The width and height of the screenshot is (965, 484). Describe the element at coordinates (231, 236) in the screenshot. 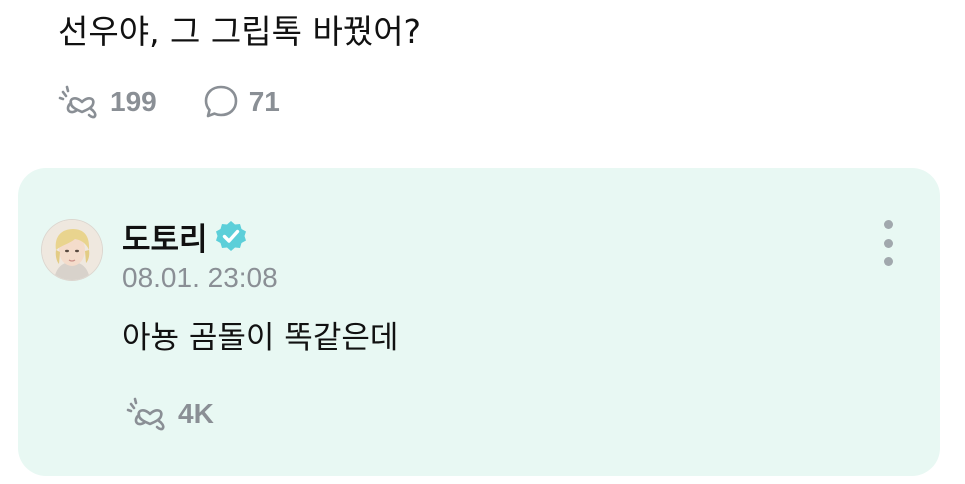

I see `verified-badge-icon` at that location.